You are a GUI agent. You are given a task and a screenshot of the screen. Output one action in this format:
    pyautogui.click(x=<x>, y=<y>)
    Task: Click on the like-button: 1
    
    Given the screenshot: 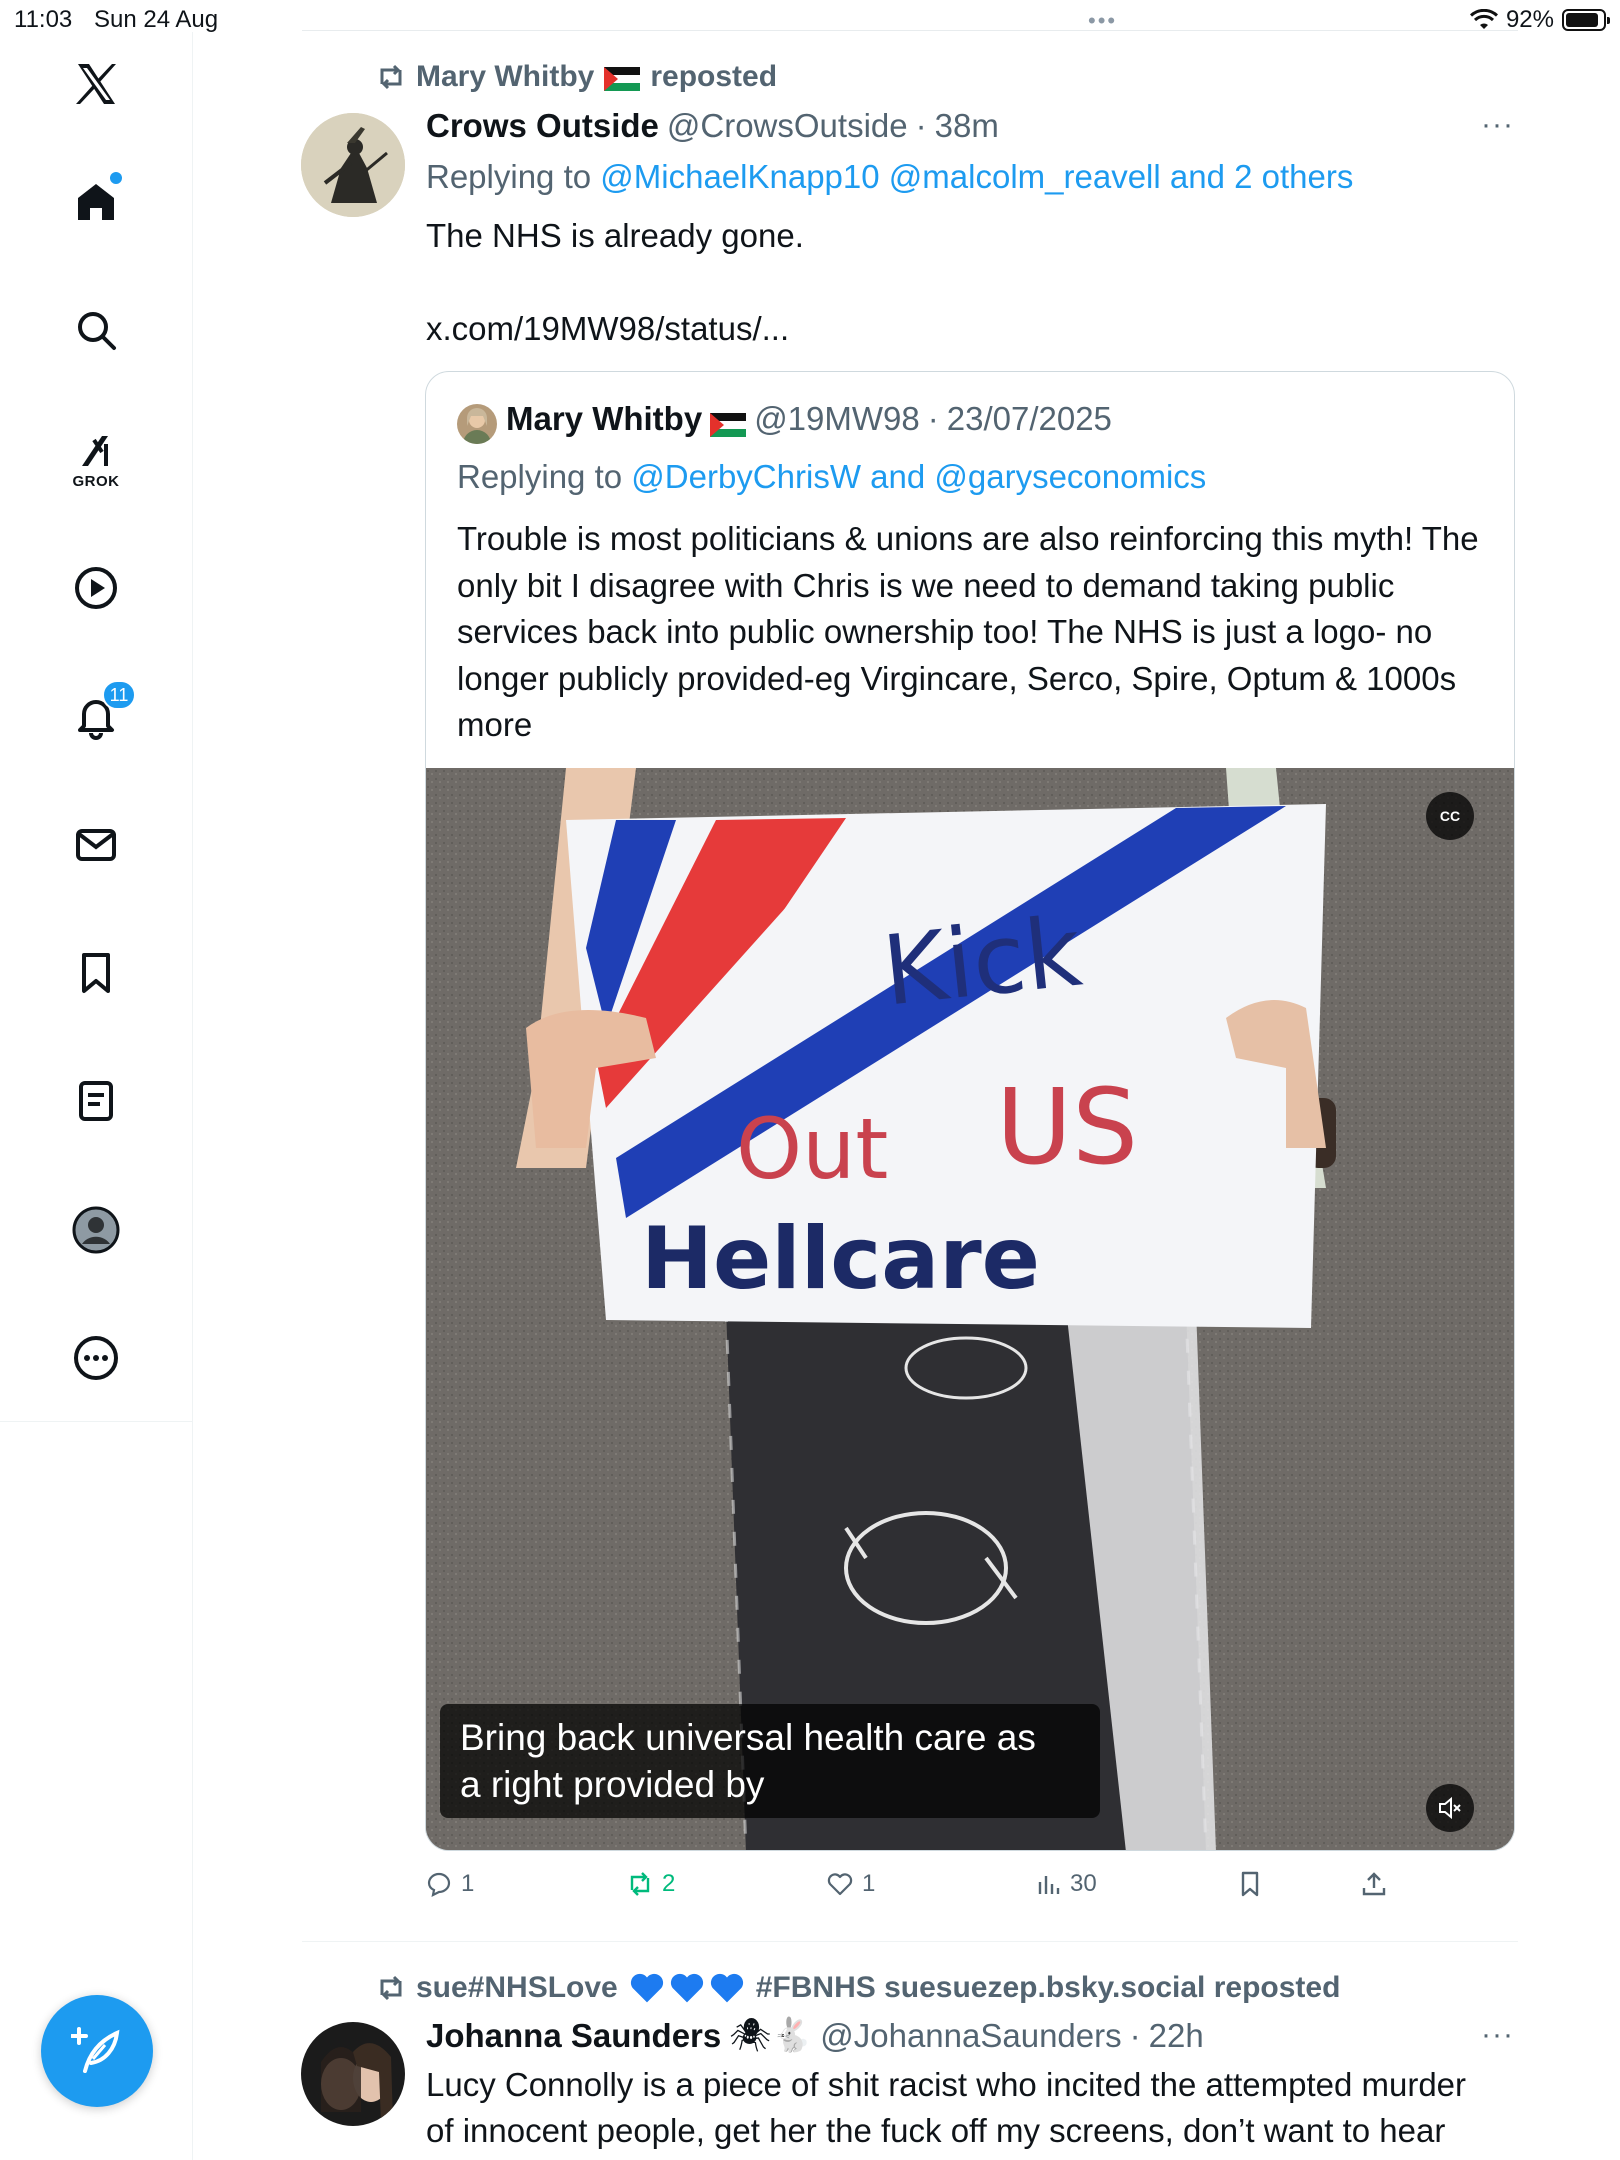 What is the action you would take?
    pyautogui.click(x=850, y=1884)
    